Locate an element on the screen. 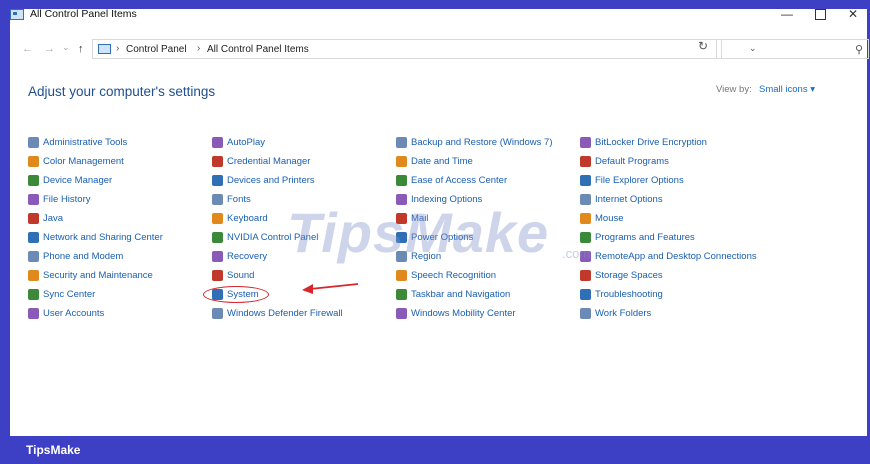  minimize-button: — is located at coordinates (787, 14).